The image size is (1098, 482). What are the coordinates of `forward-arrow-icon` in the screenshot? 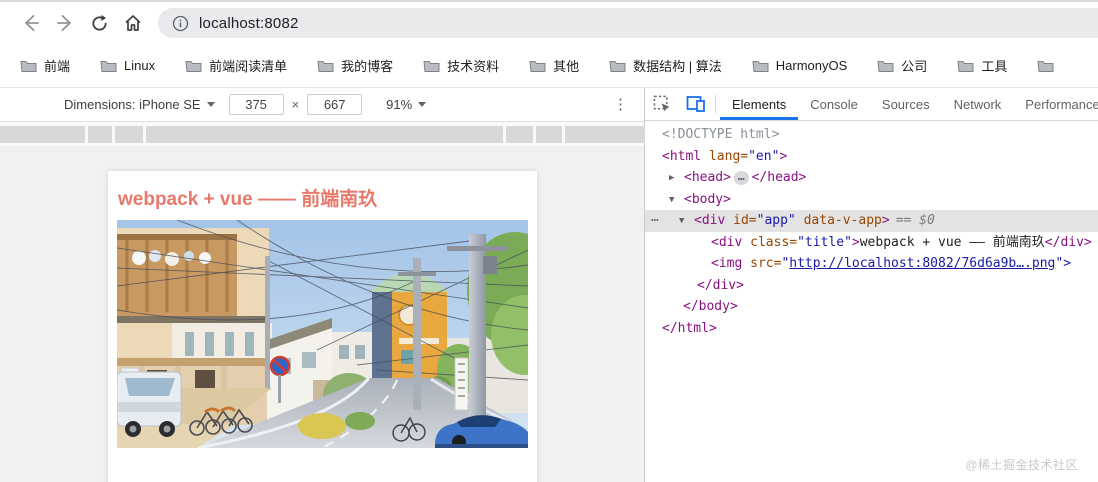 It's located at (64, 23).